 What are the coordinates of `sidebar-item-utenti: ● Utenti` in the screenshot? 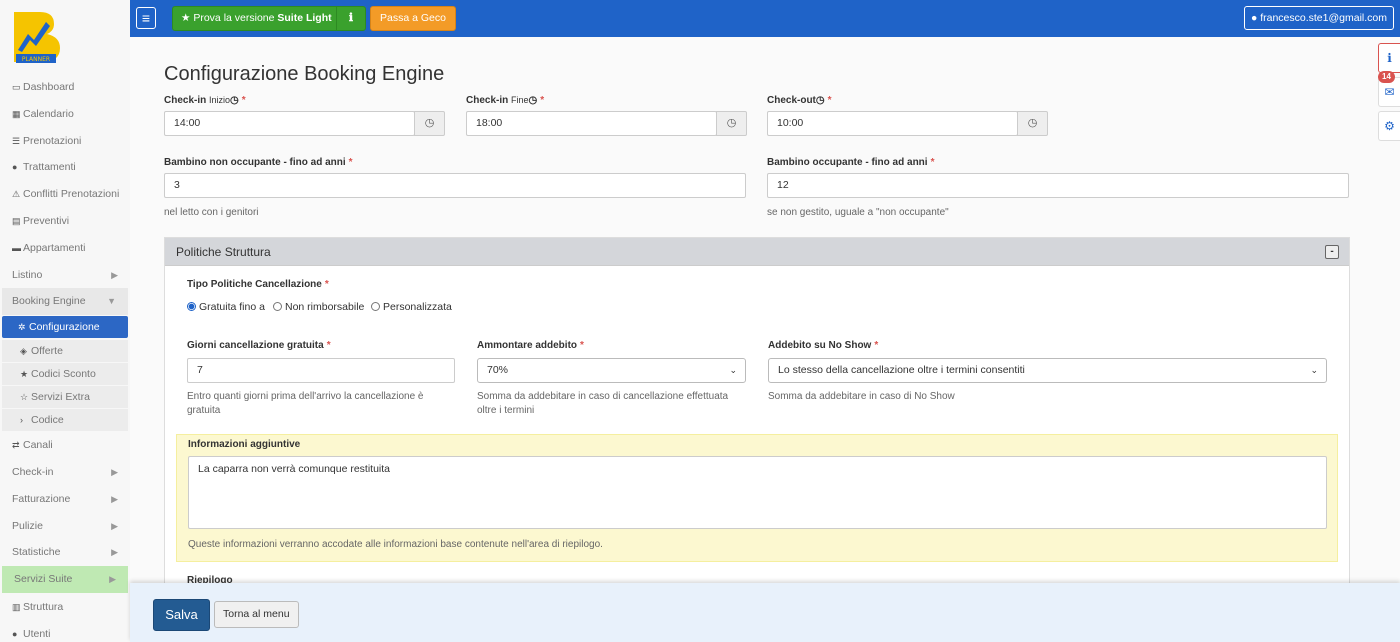 It's located at (65, 631).